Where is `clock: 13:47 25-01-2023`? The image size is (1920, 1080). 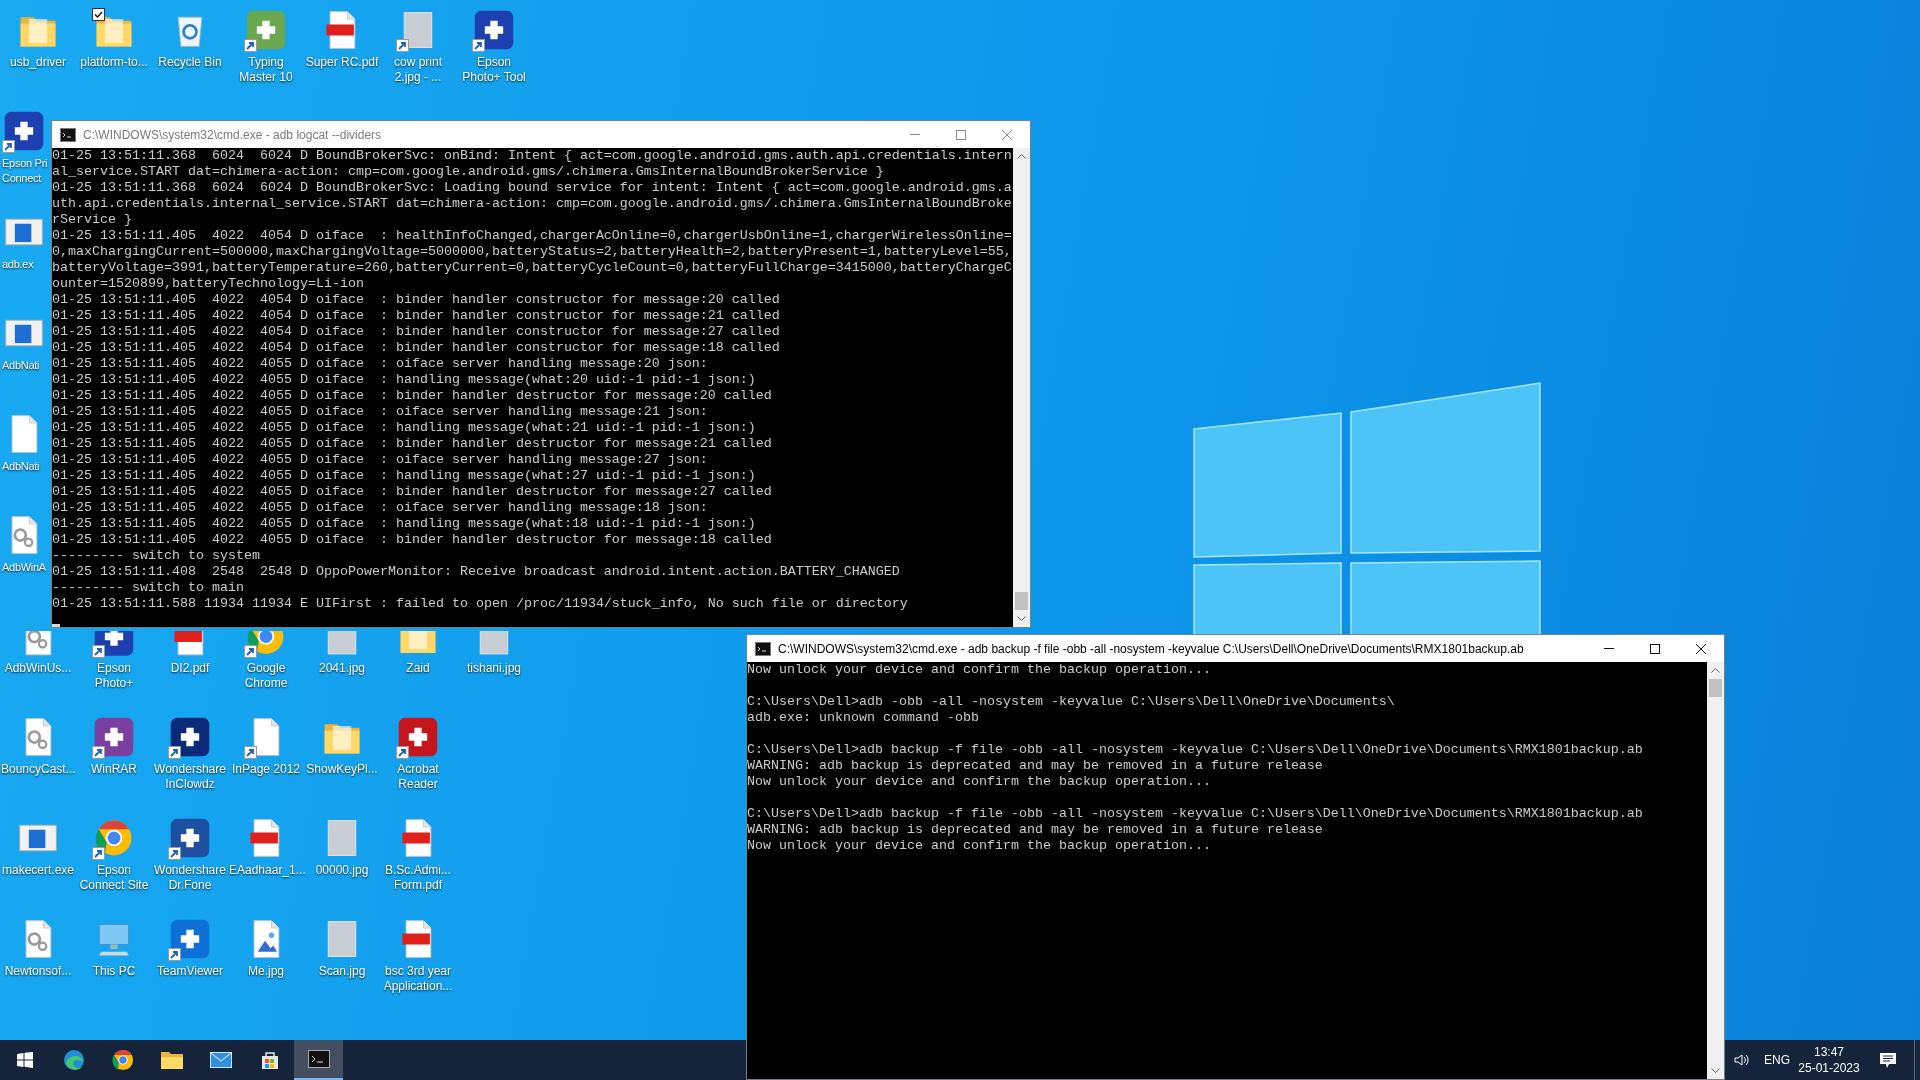
clock: 13:47 25-01-2023 is located at coordinates (1829, 1060).